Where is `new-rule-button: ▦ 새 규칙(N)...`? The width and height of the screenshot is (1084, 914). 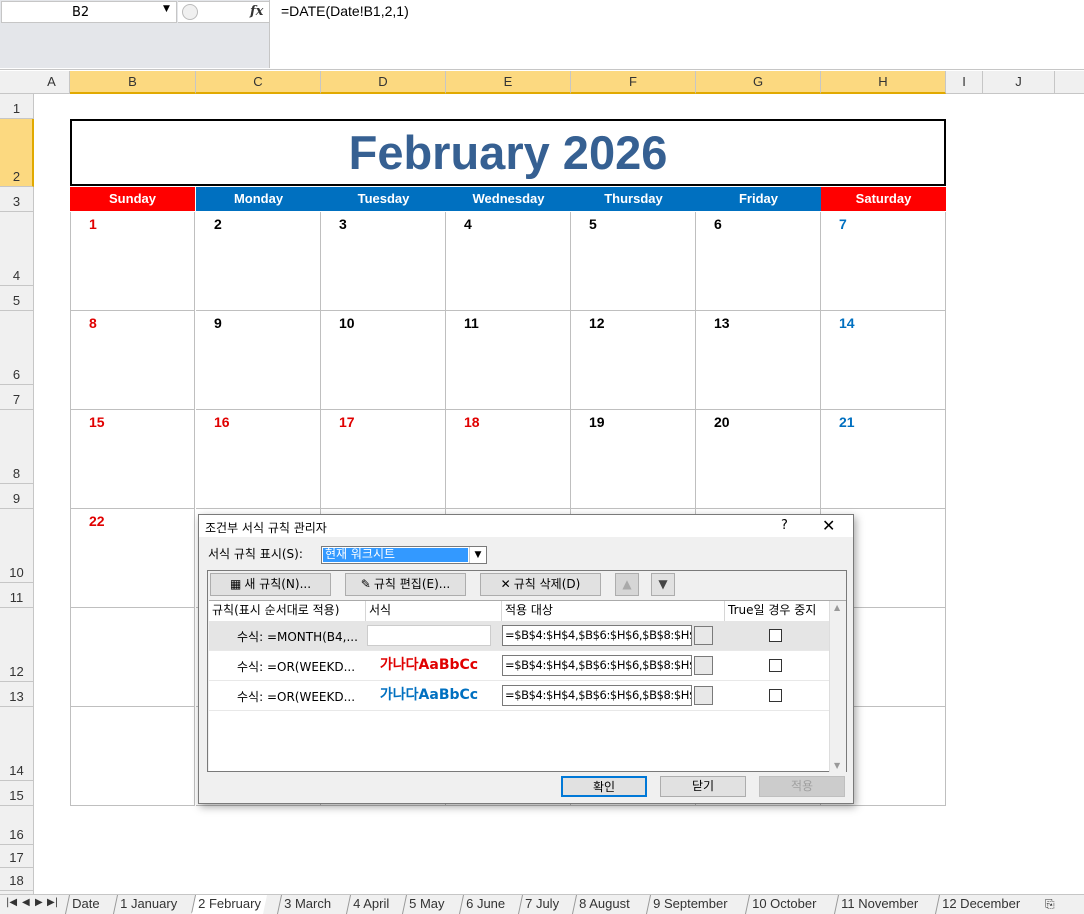 new-rule-button: ▦ 새 규칙(N)... is located at coordinates (270, 584).